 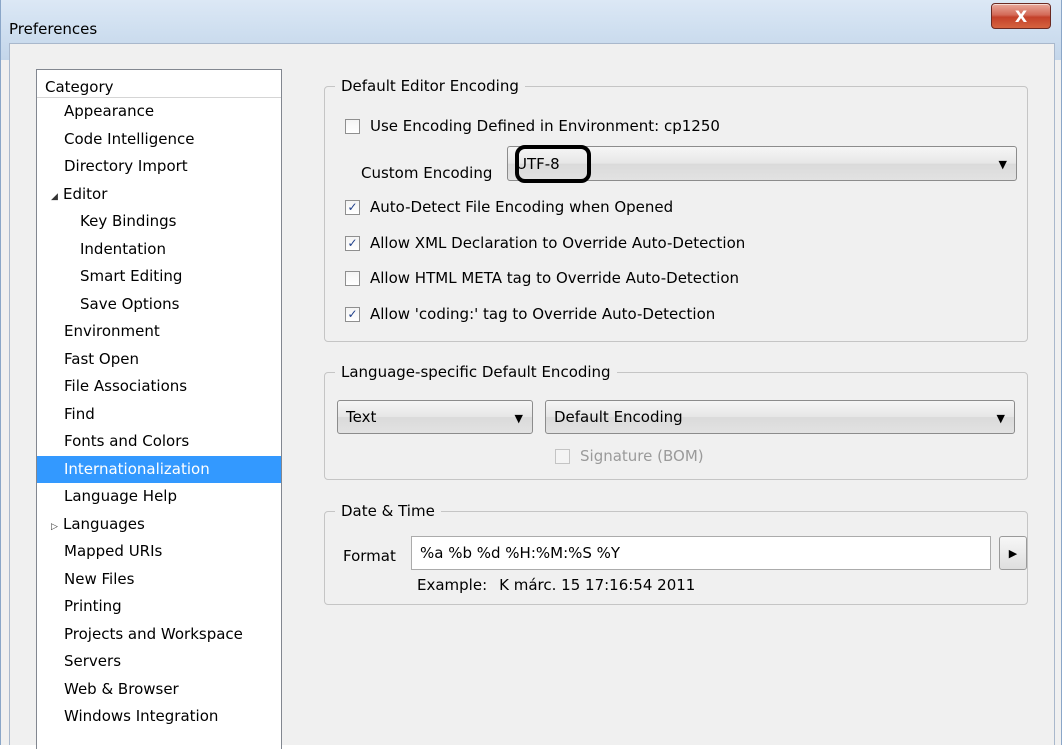 I want to click on default-editor-encoding-legend: Default Editor Encoding, so click(x=430, y=86).